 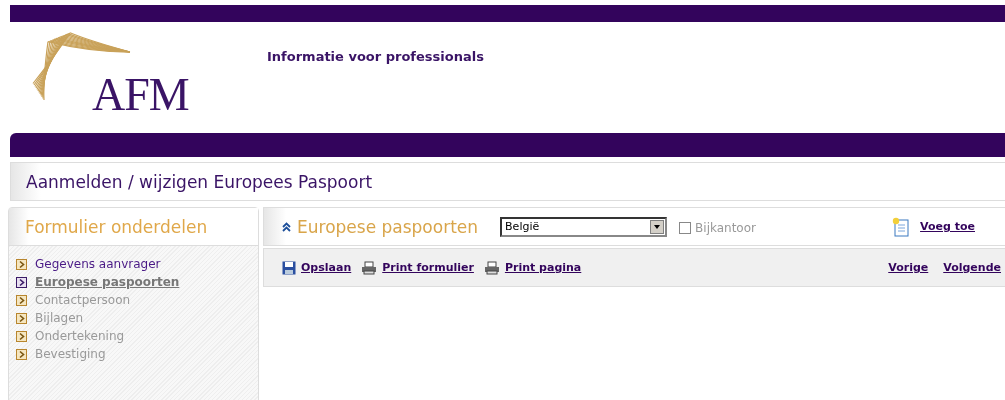 What do you see at coordinates (116, 226) in the screenshot?
I see `sidebar-title: Formulier onderdelen` at bounding box center [116, 226].